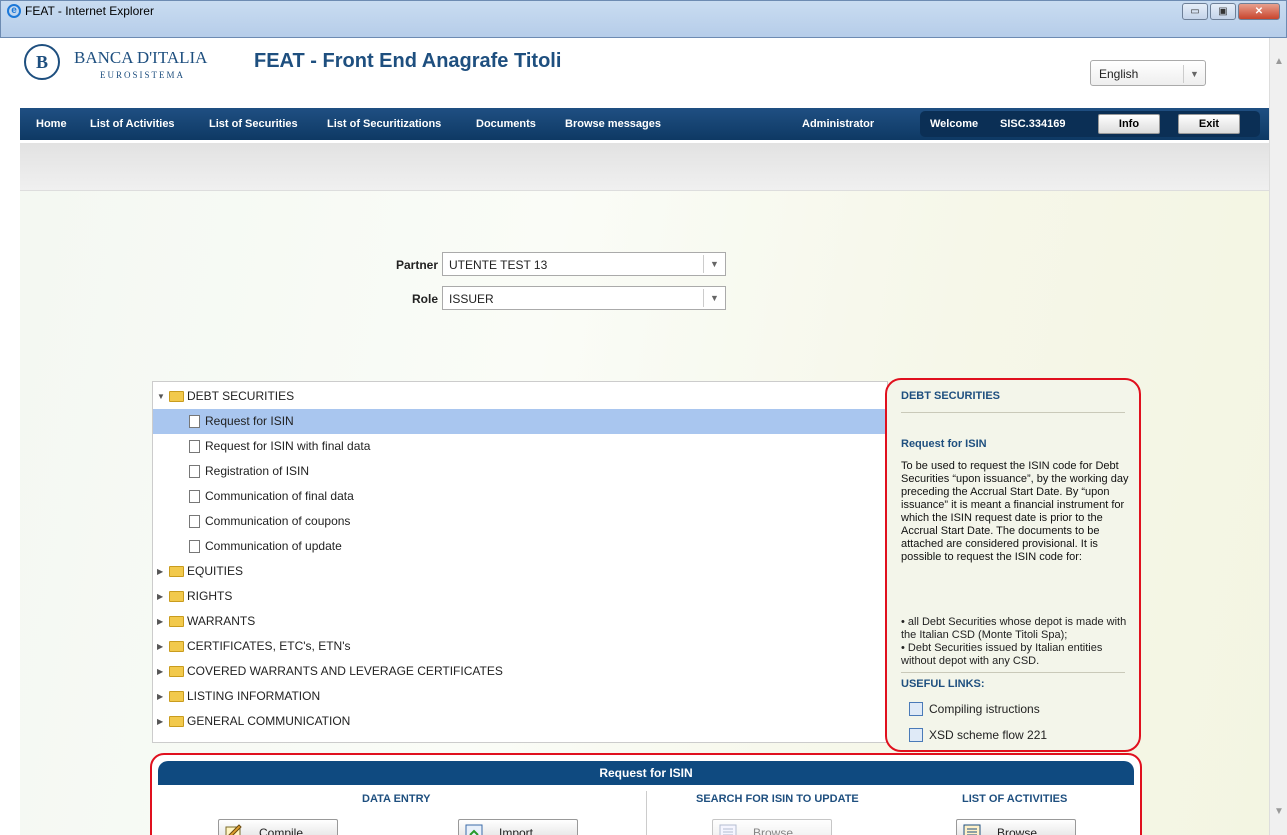 Image resolution: width=1287 pixels, height=835 pixels. Describe the element at coordinates (161, 396) in the screenshot. I see `caret-down-icon: ▼` at that location.